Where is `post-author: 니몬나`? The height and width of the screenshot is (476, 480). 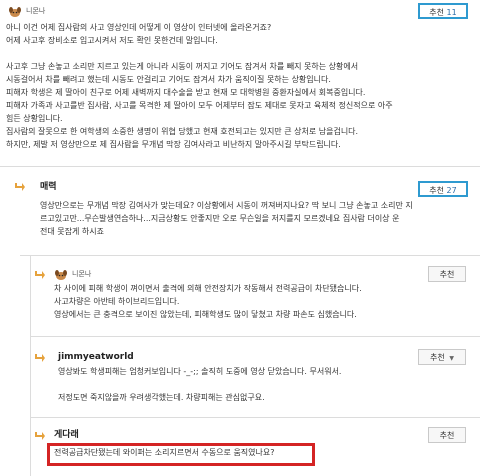 post-author: 니몬나 is located at coordinates (35, 12).